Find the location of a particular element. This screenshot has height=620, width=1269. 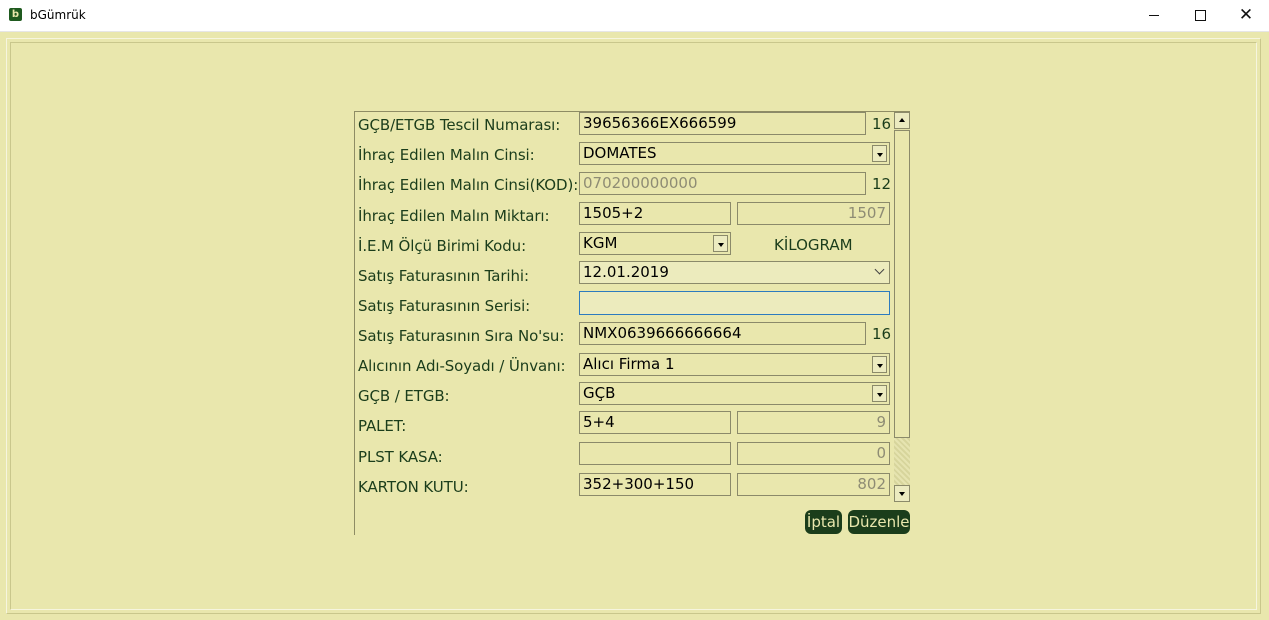

close-icon: ✕ is located at coordinates (1246, 15).